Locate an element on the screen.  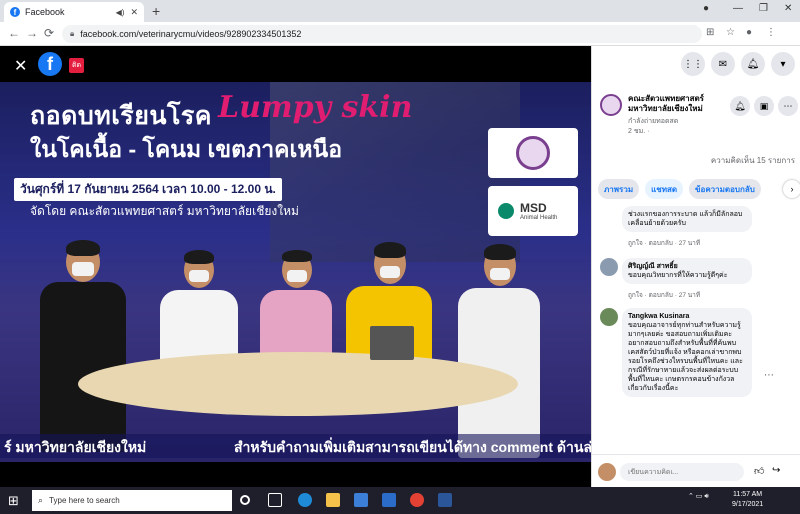
page-avatar is located at coordinates (611, 105).